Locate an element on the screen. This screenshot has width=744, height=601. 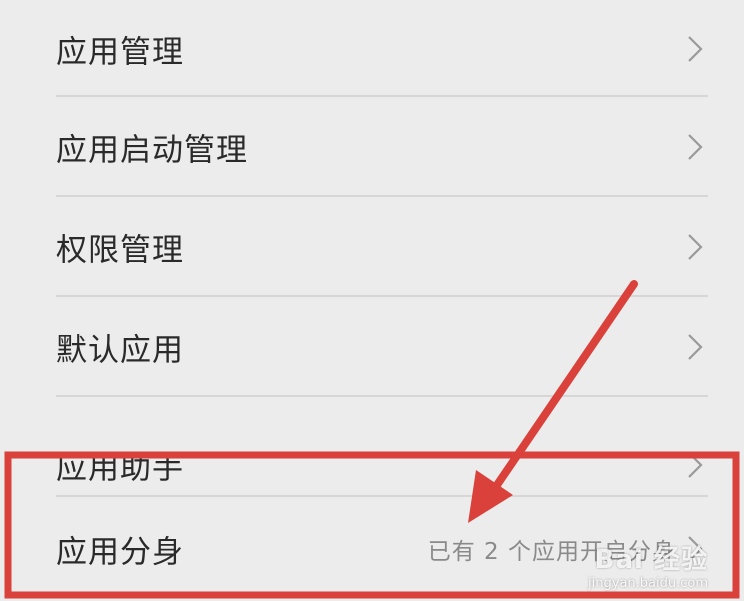
list-item-value: 已有 2 个应用开启分身 is located at coordinates (551, 552).